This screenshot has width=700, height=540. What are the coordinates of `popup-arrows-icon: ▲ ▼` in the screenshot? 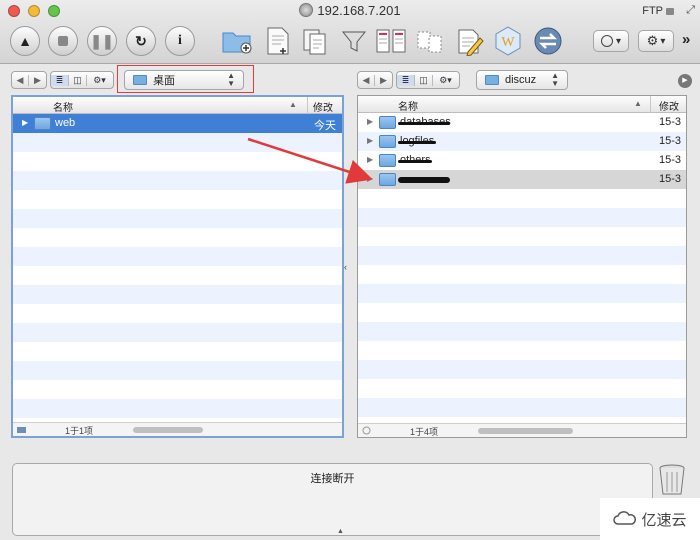 It's located at (555, 79).